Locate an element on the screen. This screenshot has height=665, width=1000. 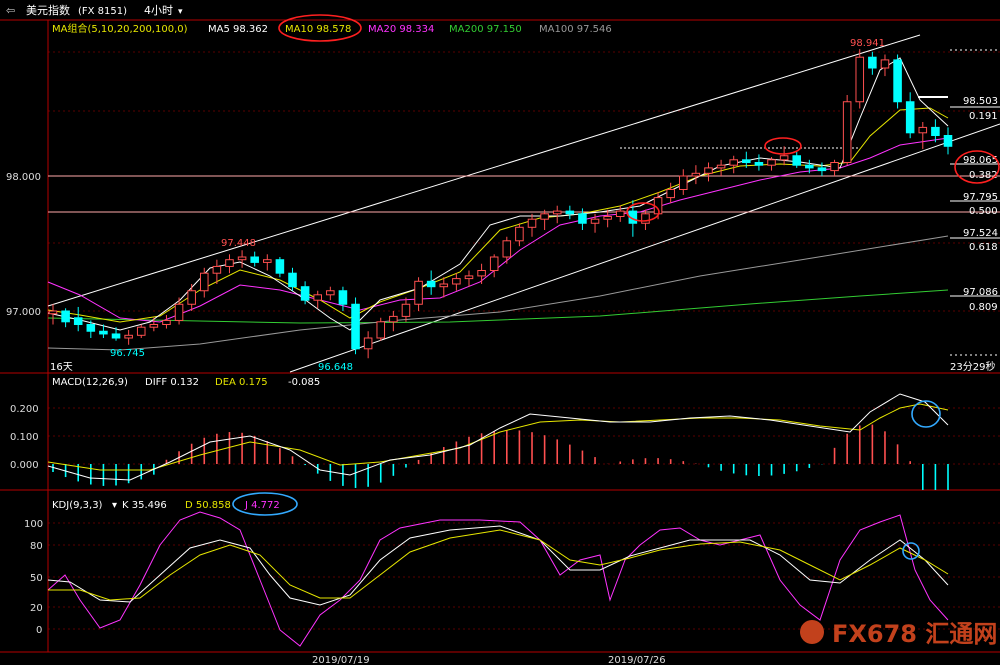
macd-label: MACD(12,26,9) is located at coordinates (90, 382).